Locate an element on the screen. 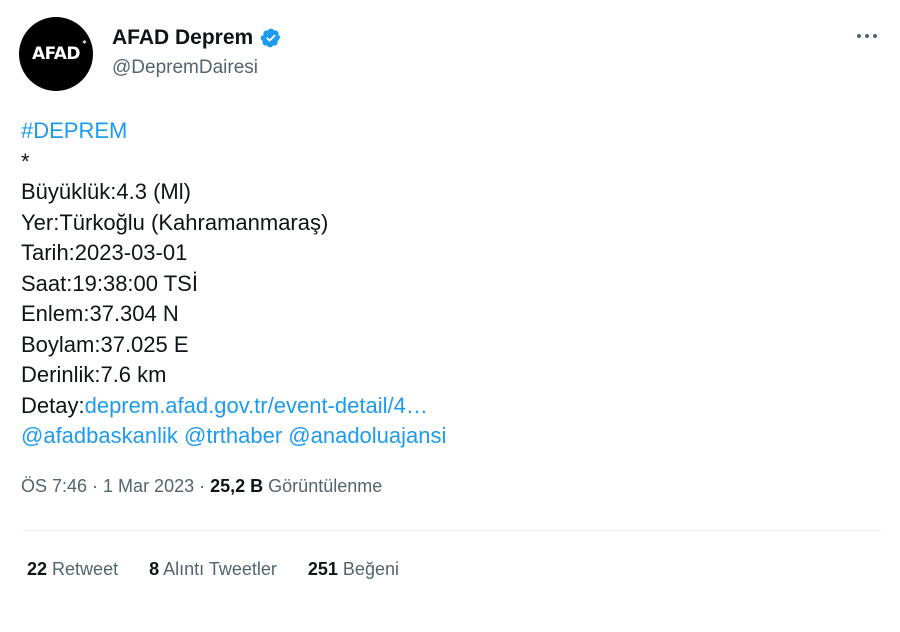  tweet-timestamp-date: 1 Mar 2023 is located at coordinates (148, 486).